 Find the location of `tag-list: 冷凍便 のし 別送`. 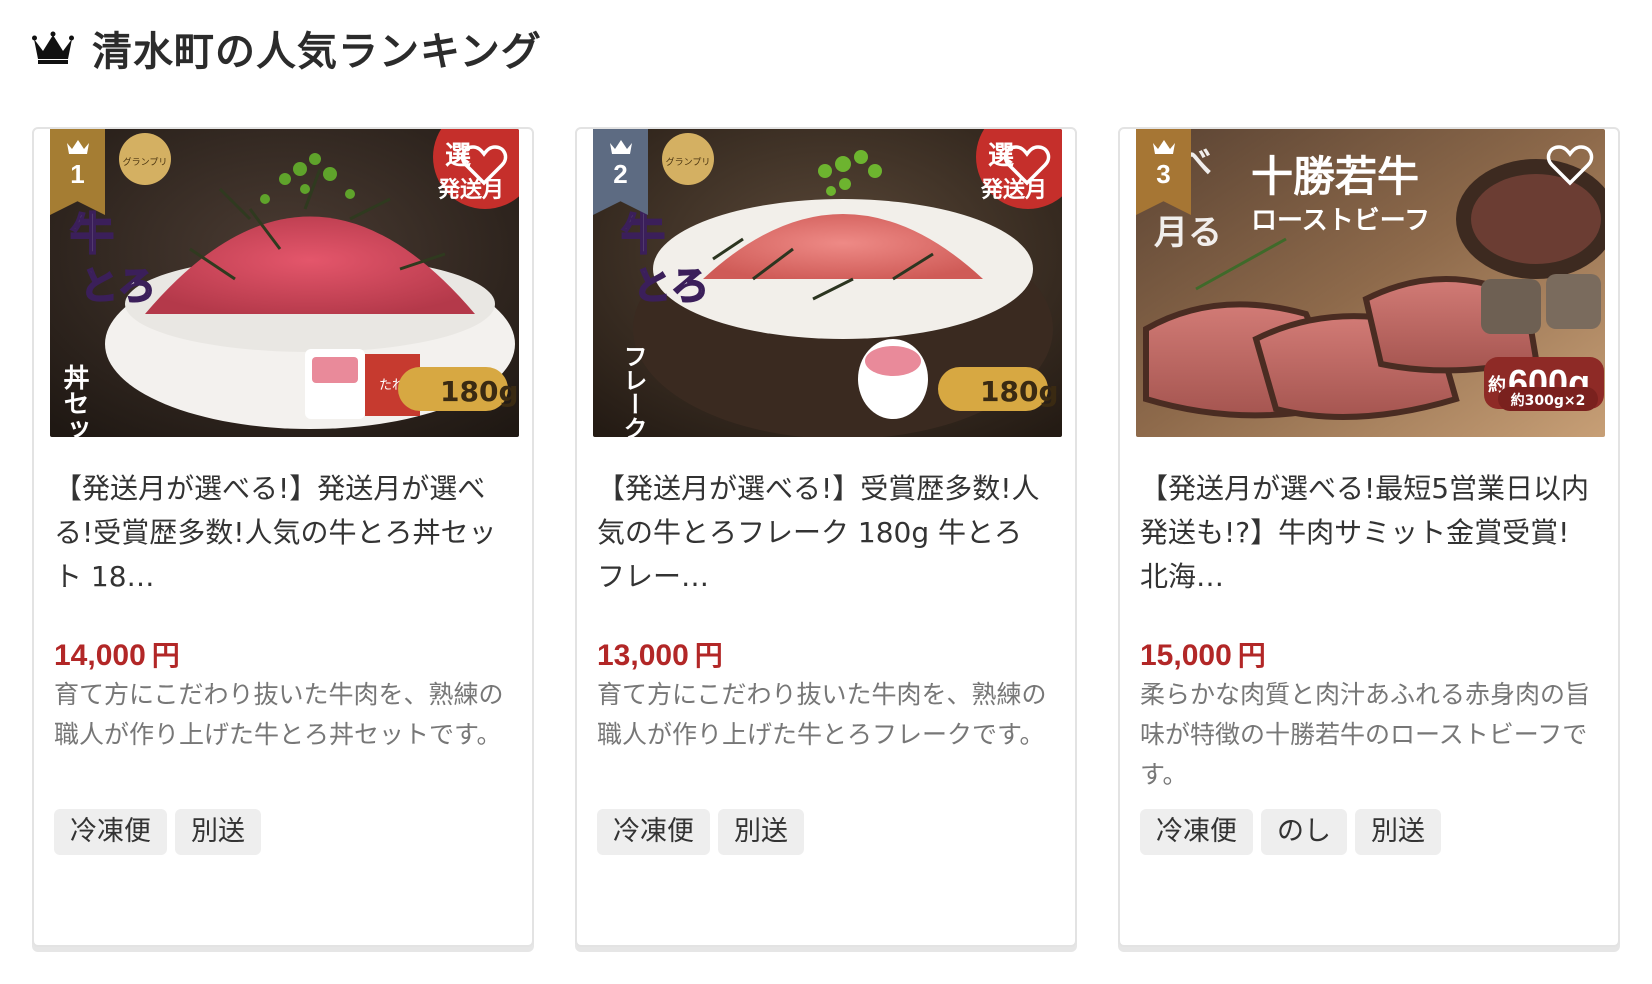

tag-list: 冷凍便 のし 別送 is located at coordinates (1290, 832).